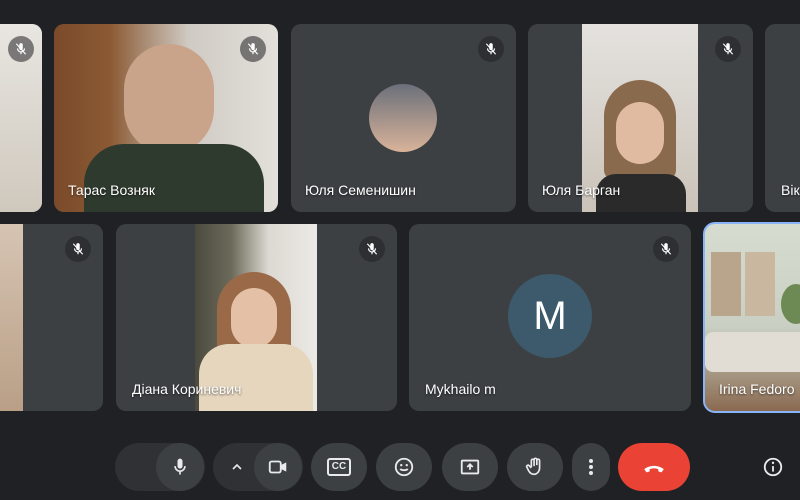 This screenshot has width=800, height=500. Describe the element at coordinates (790, 304) in the screenshot. I see `plant` at that location.